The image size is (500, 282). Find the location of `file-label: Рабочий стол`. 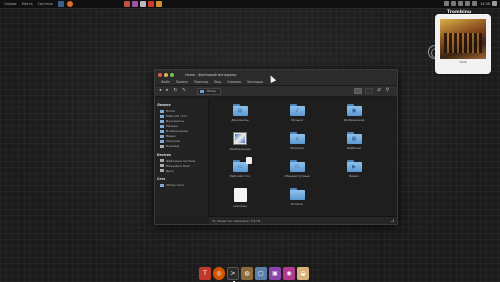

file-label: Рабочий стол is located at coordinates (240, 176).